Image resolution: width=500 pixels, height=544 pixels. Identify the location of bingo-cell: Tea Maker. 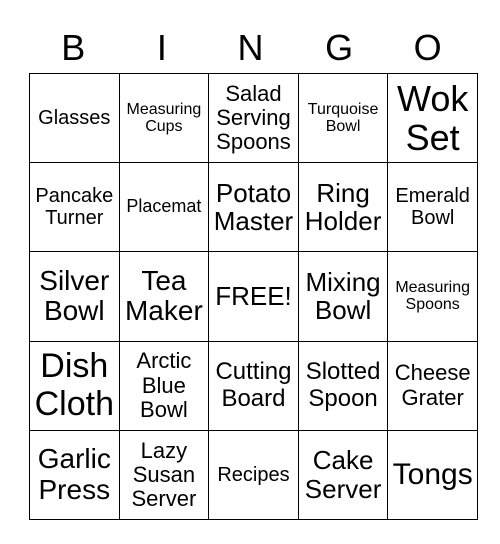
(164, 296).